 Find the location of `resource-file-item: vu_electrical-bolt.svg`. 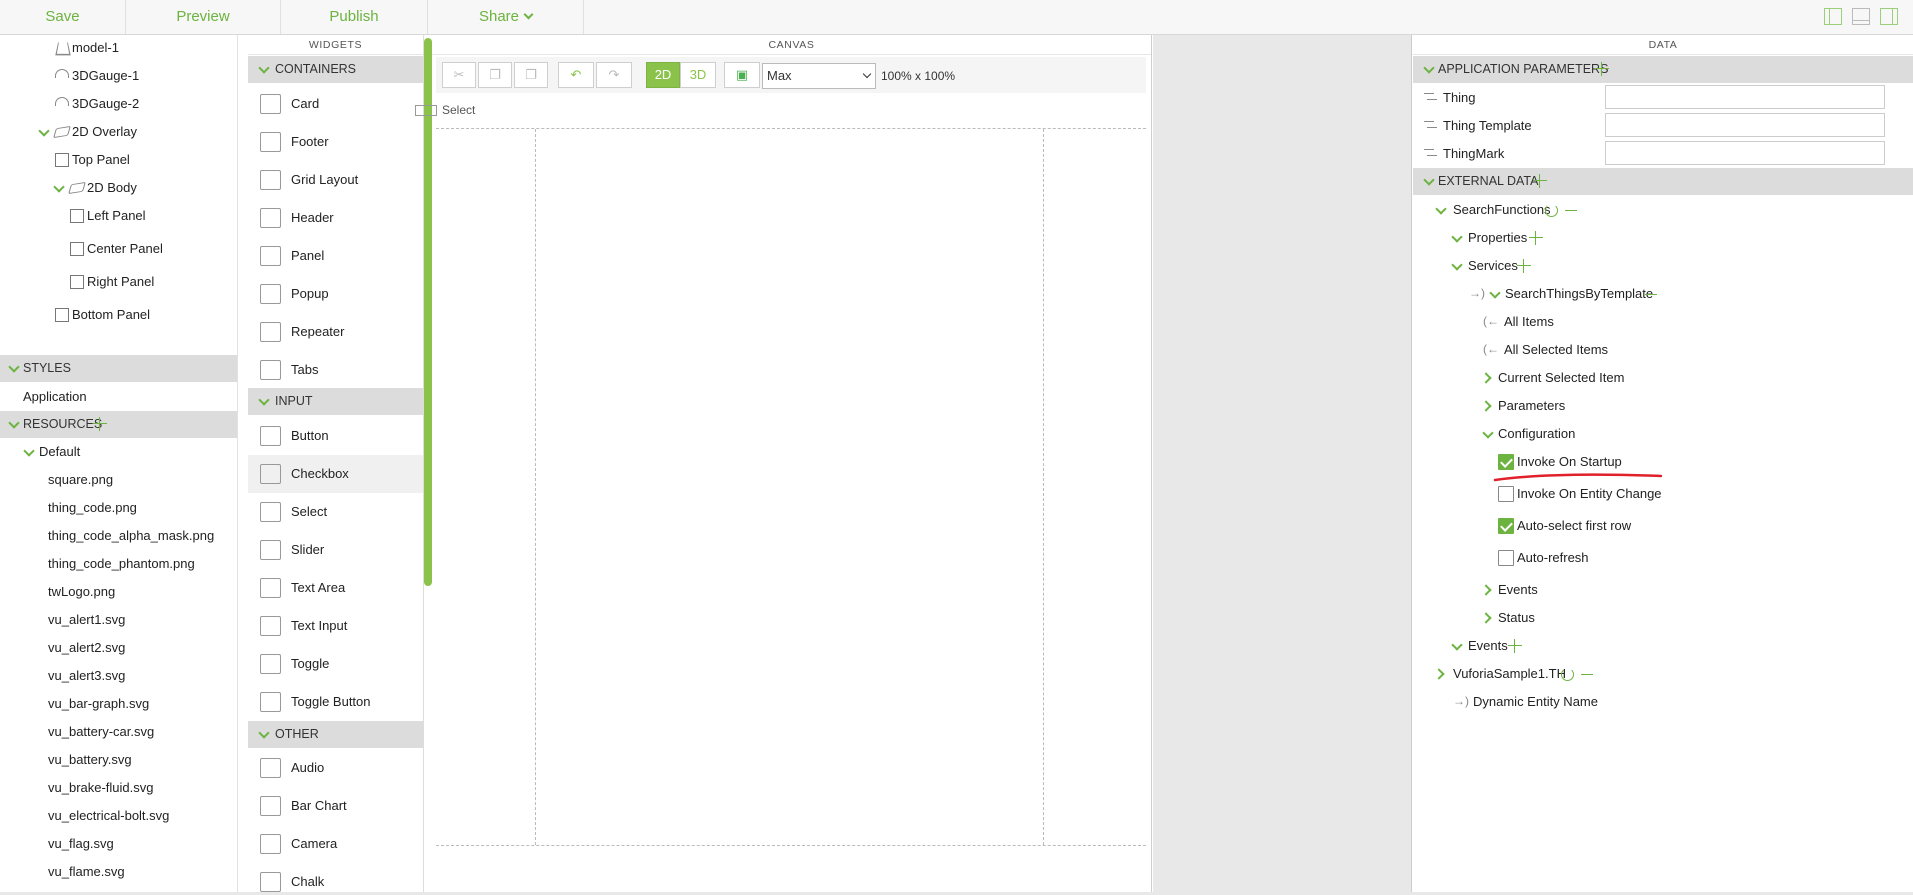

resource-file-item: vu_electrical-bolt.svg is located at coordinates (118, 816).